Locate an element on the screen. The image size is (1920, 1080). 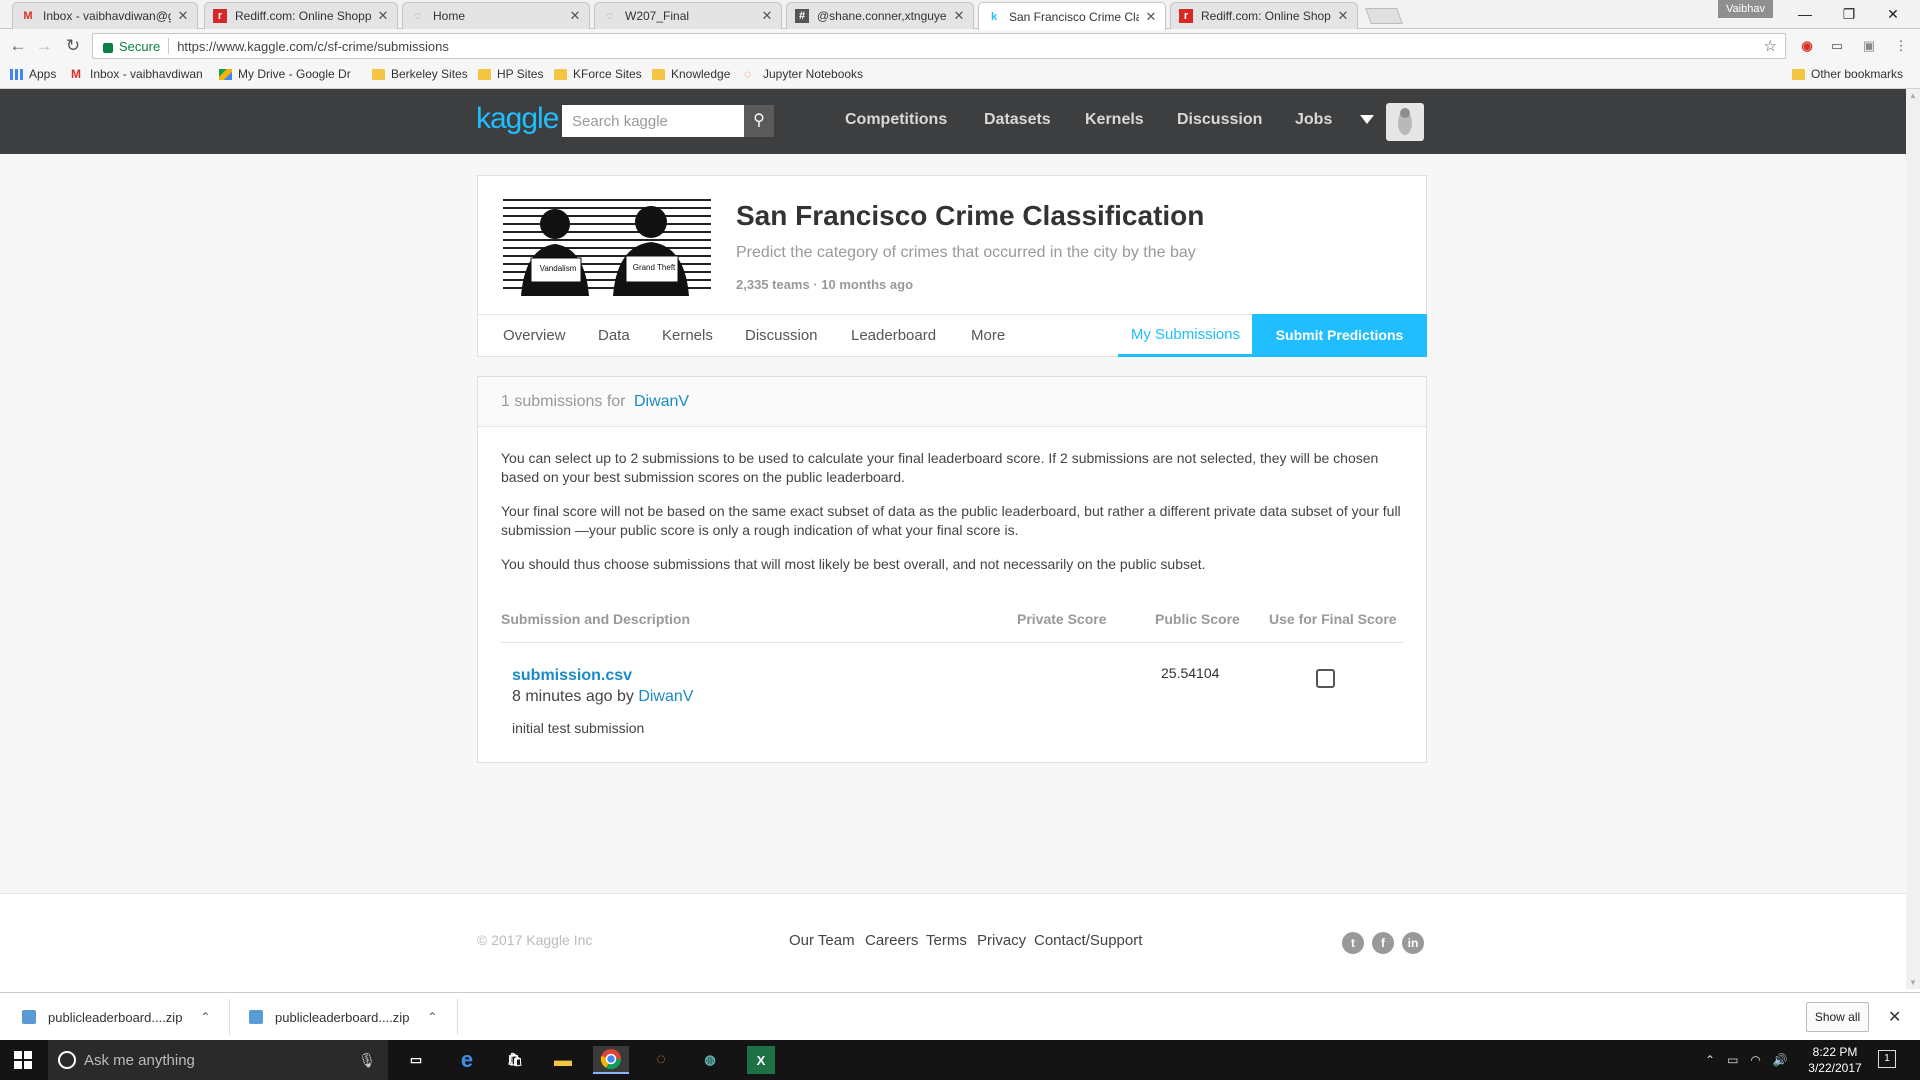
other-bookmarks: Other bookmarks is located at coordinates (1847, 74).